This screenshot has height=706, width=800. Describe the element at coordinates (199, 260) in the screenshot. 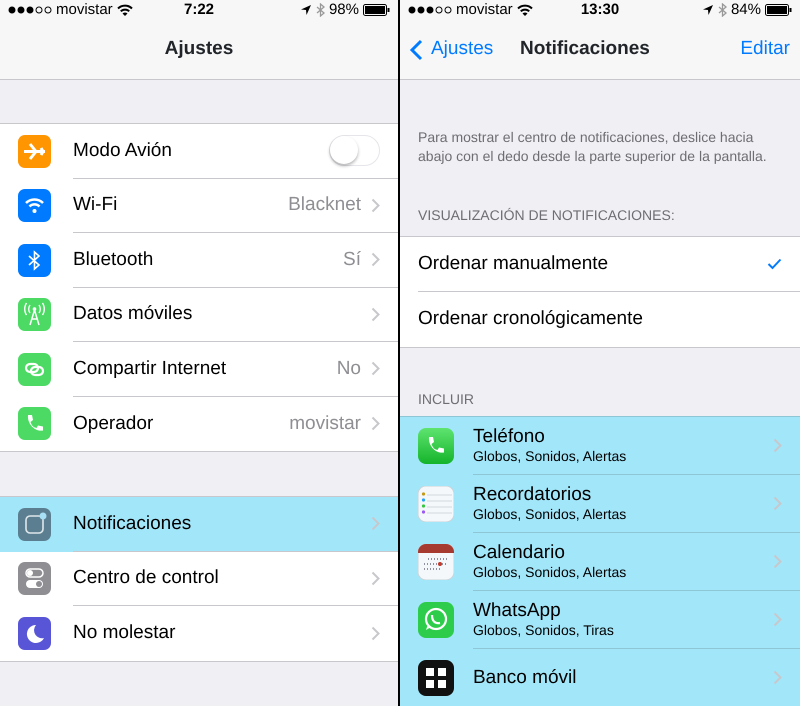

I see `settings-row: Bluetooth Sí` at that location.